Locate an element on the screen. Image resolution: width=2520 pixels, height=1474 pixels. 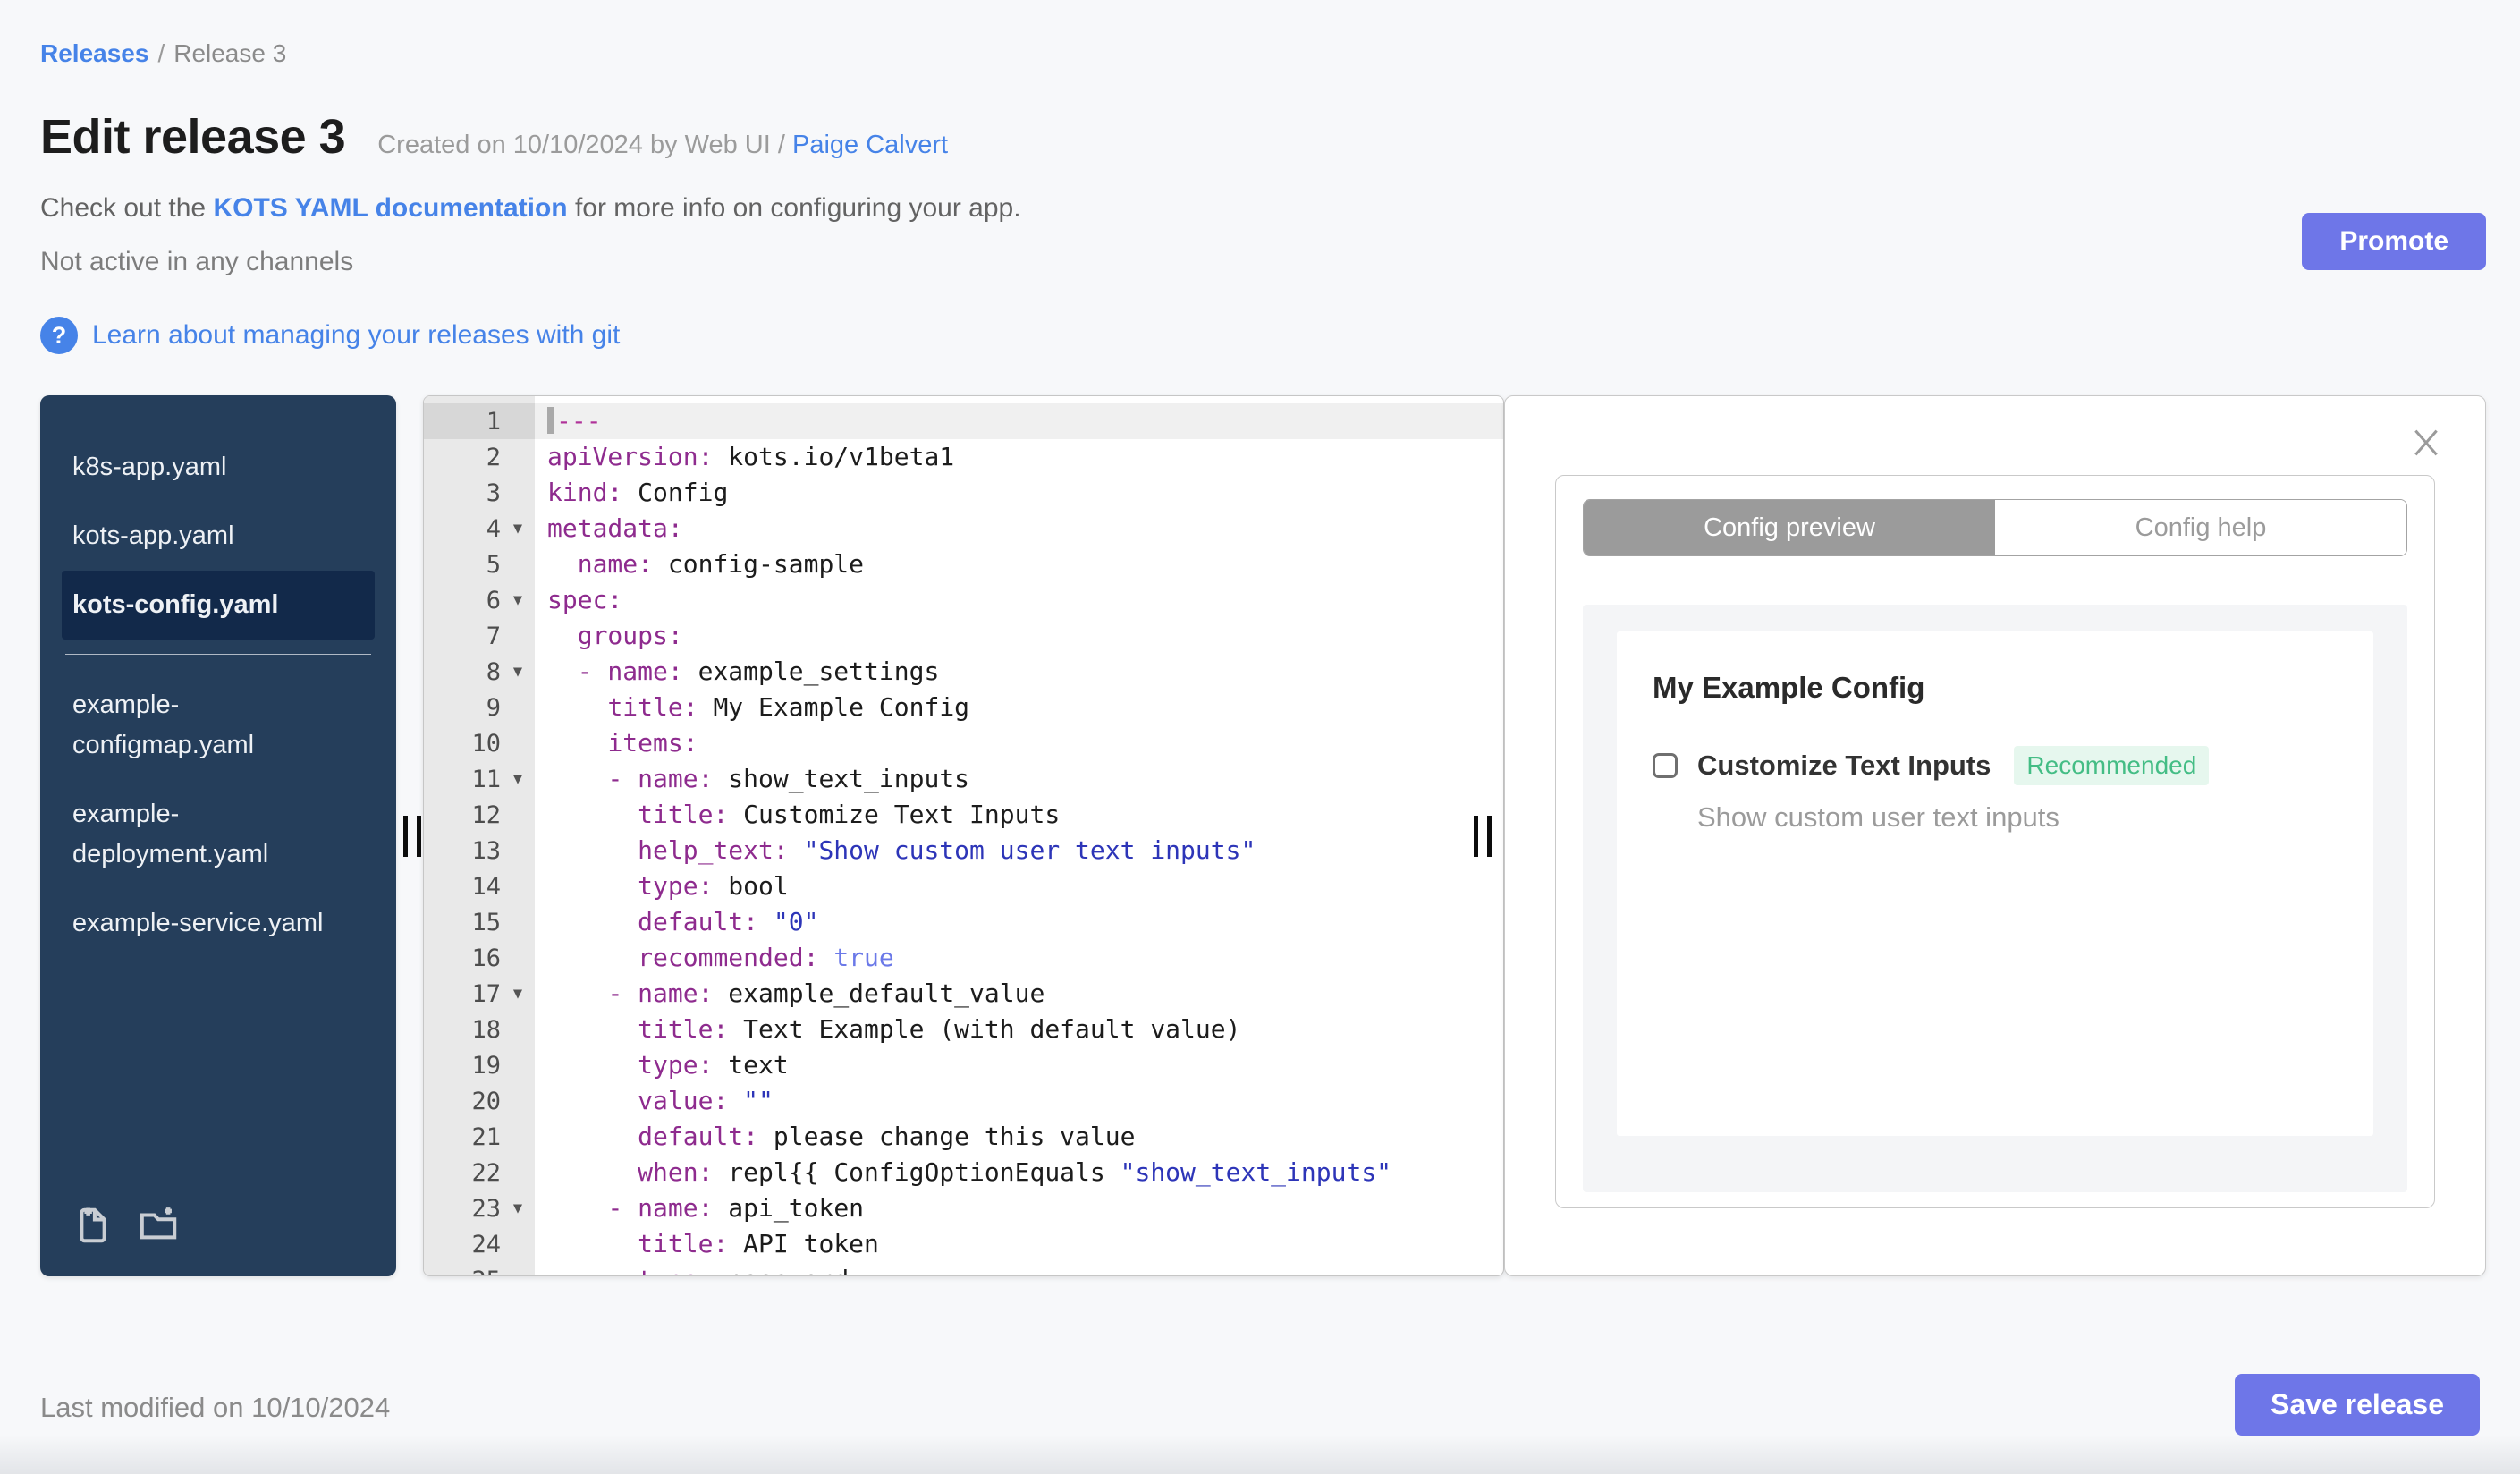
breadcrumb-releases-link: Releases is located at coordinates (94, 53).